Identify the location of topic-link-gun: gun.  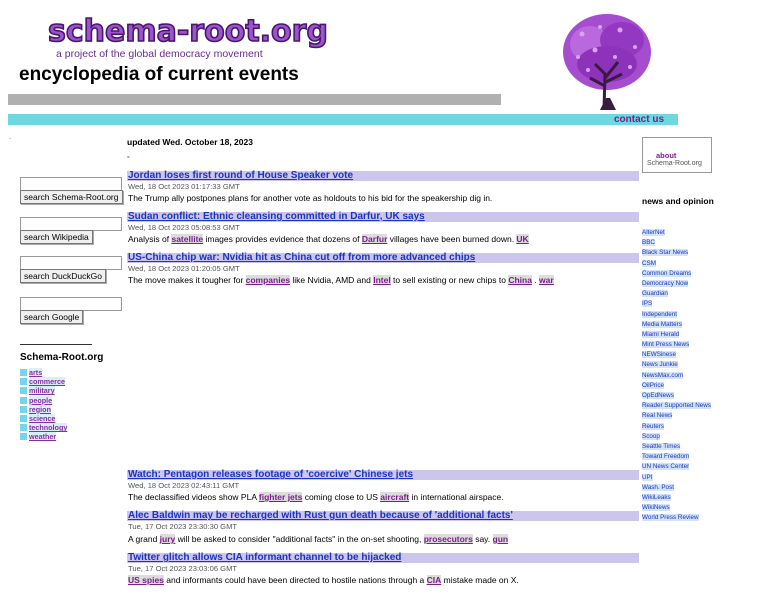
(500, 539).